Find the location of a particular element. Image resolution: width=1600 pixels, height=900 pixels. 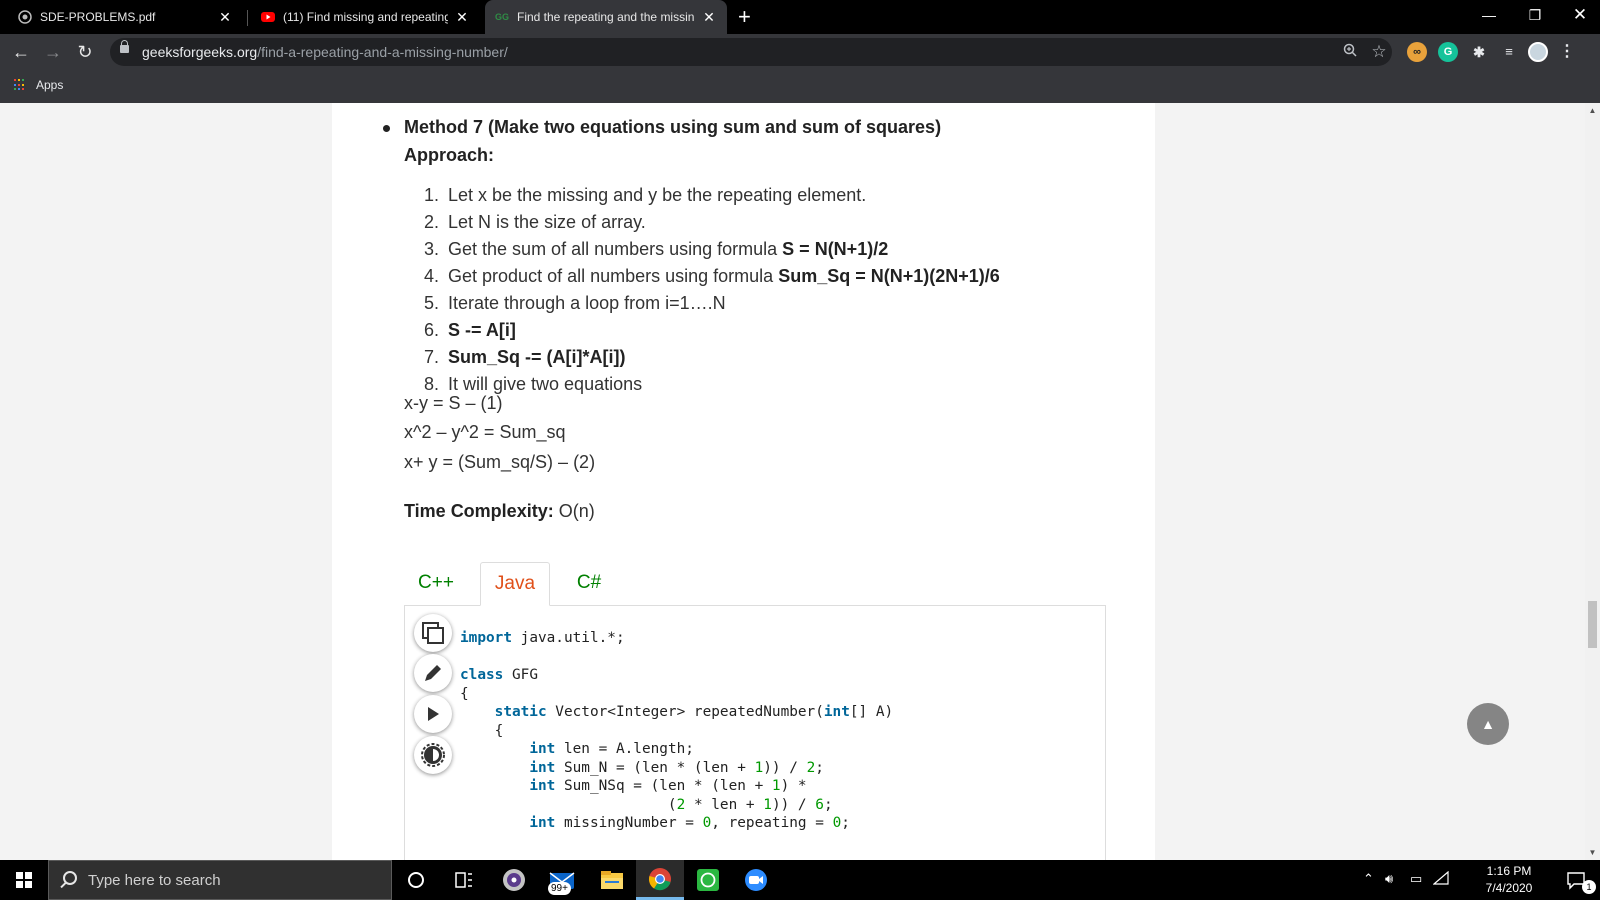

list-item: 6. S -= A[i] is located at coordinates (470, 330).